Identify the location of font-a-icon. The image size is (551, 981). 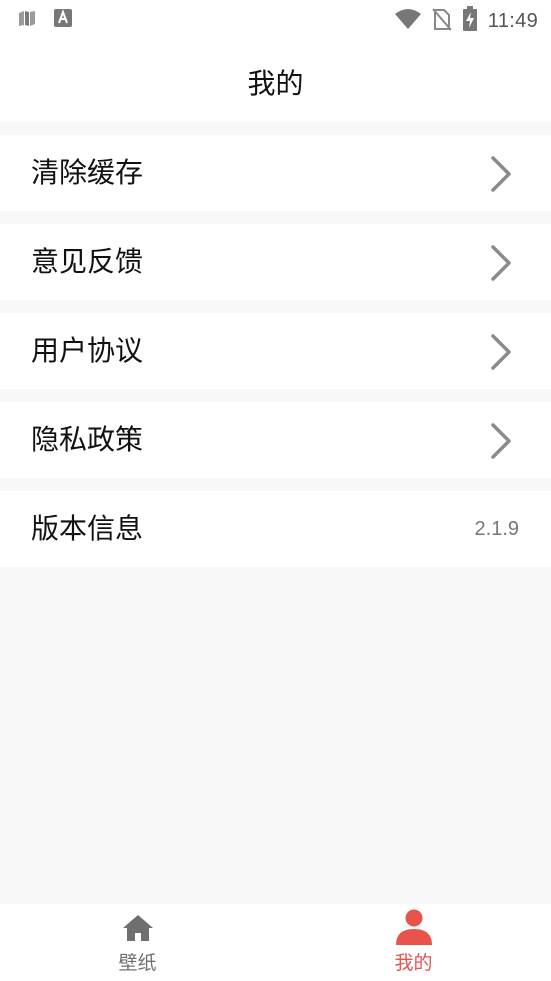
(63, 20).